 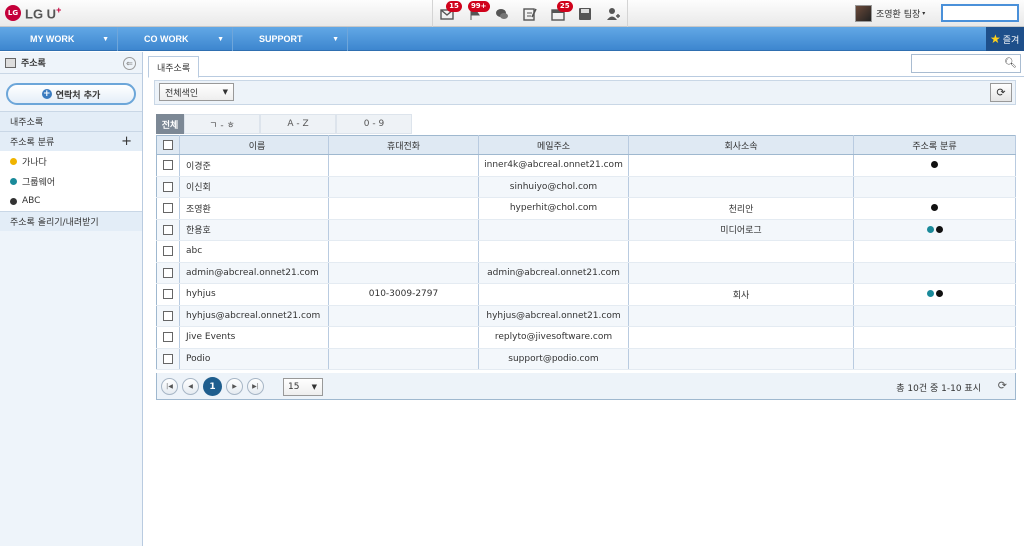 I want to click on table-row: Podio support@podio.com, so click(x=586, y=359).